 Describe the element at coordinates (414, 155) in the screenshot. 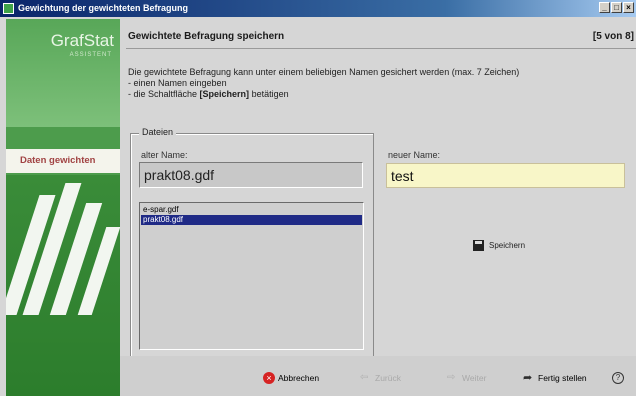

I see `new-name-label: neuer Name:` at that location.